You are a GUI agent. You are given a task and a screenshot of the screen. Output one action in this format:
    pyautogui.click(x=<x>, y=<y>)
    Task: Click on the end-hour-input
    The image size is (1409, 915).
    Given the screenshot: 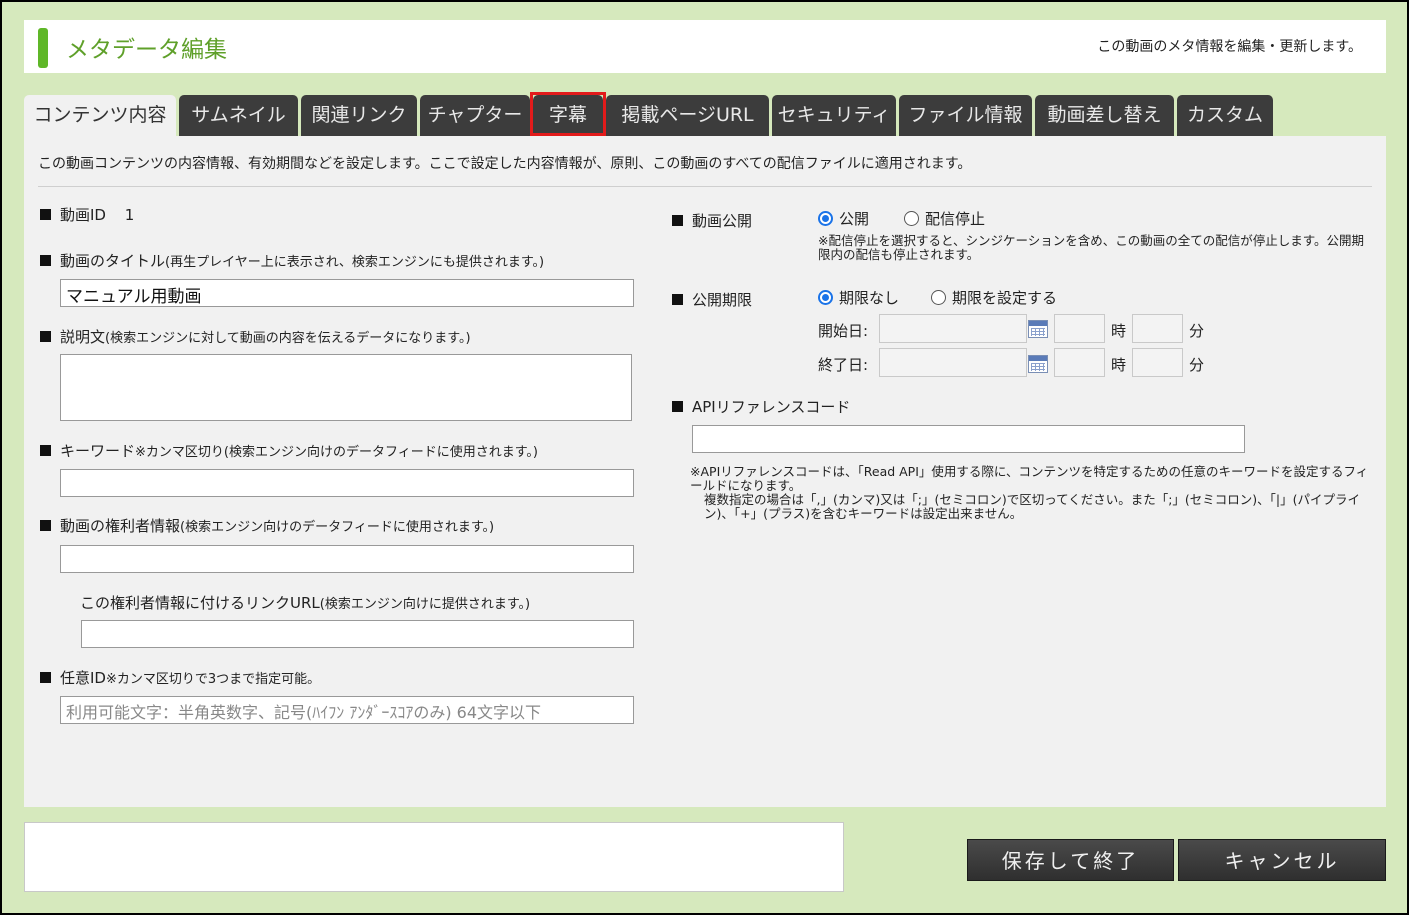 What is the action you would take?
    pyautogui.click(x=1079, y=362)
    